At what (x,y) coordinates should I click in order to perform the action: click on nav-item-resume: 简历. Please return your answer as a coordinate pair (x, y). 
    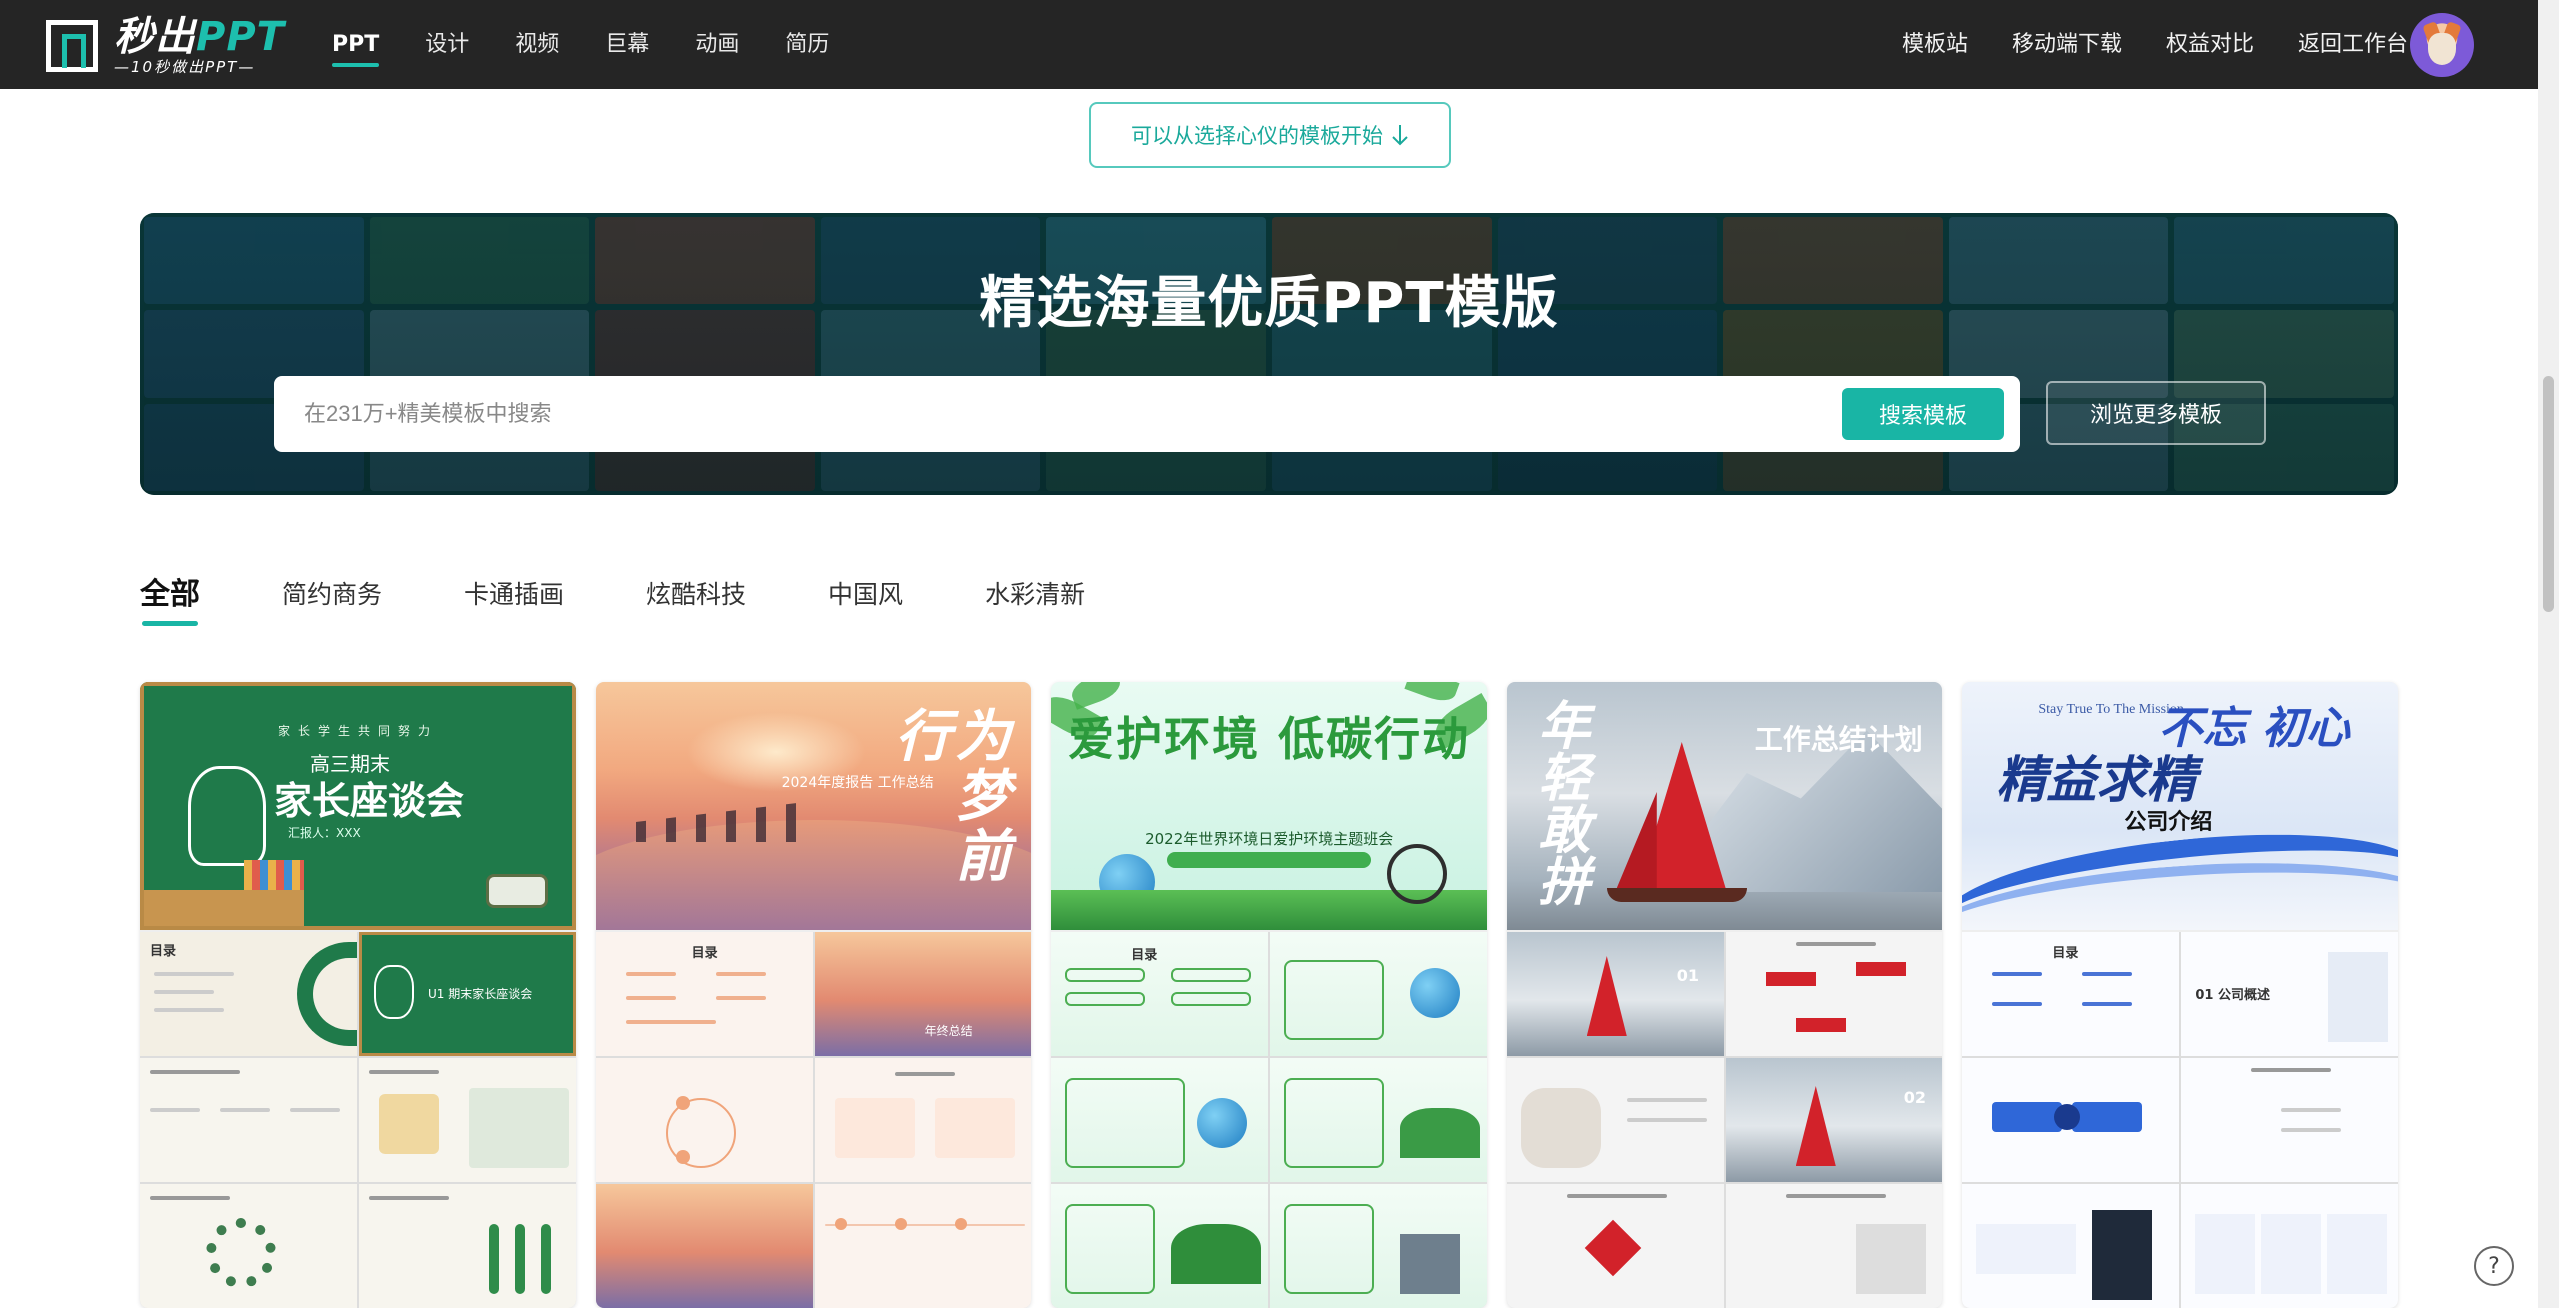
    Looking at the image, I should click on (807, 44).